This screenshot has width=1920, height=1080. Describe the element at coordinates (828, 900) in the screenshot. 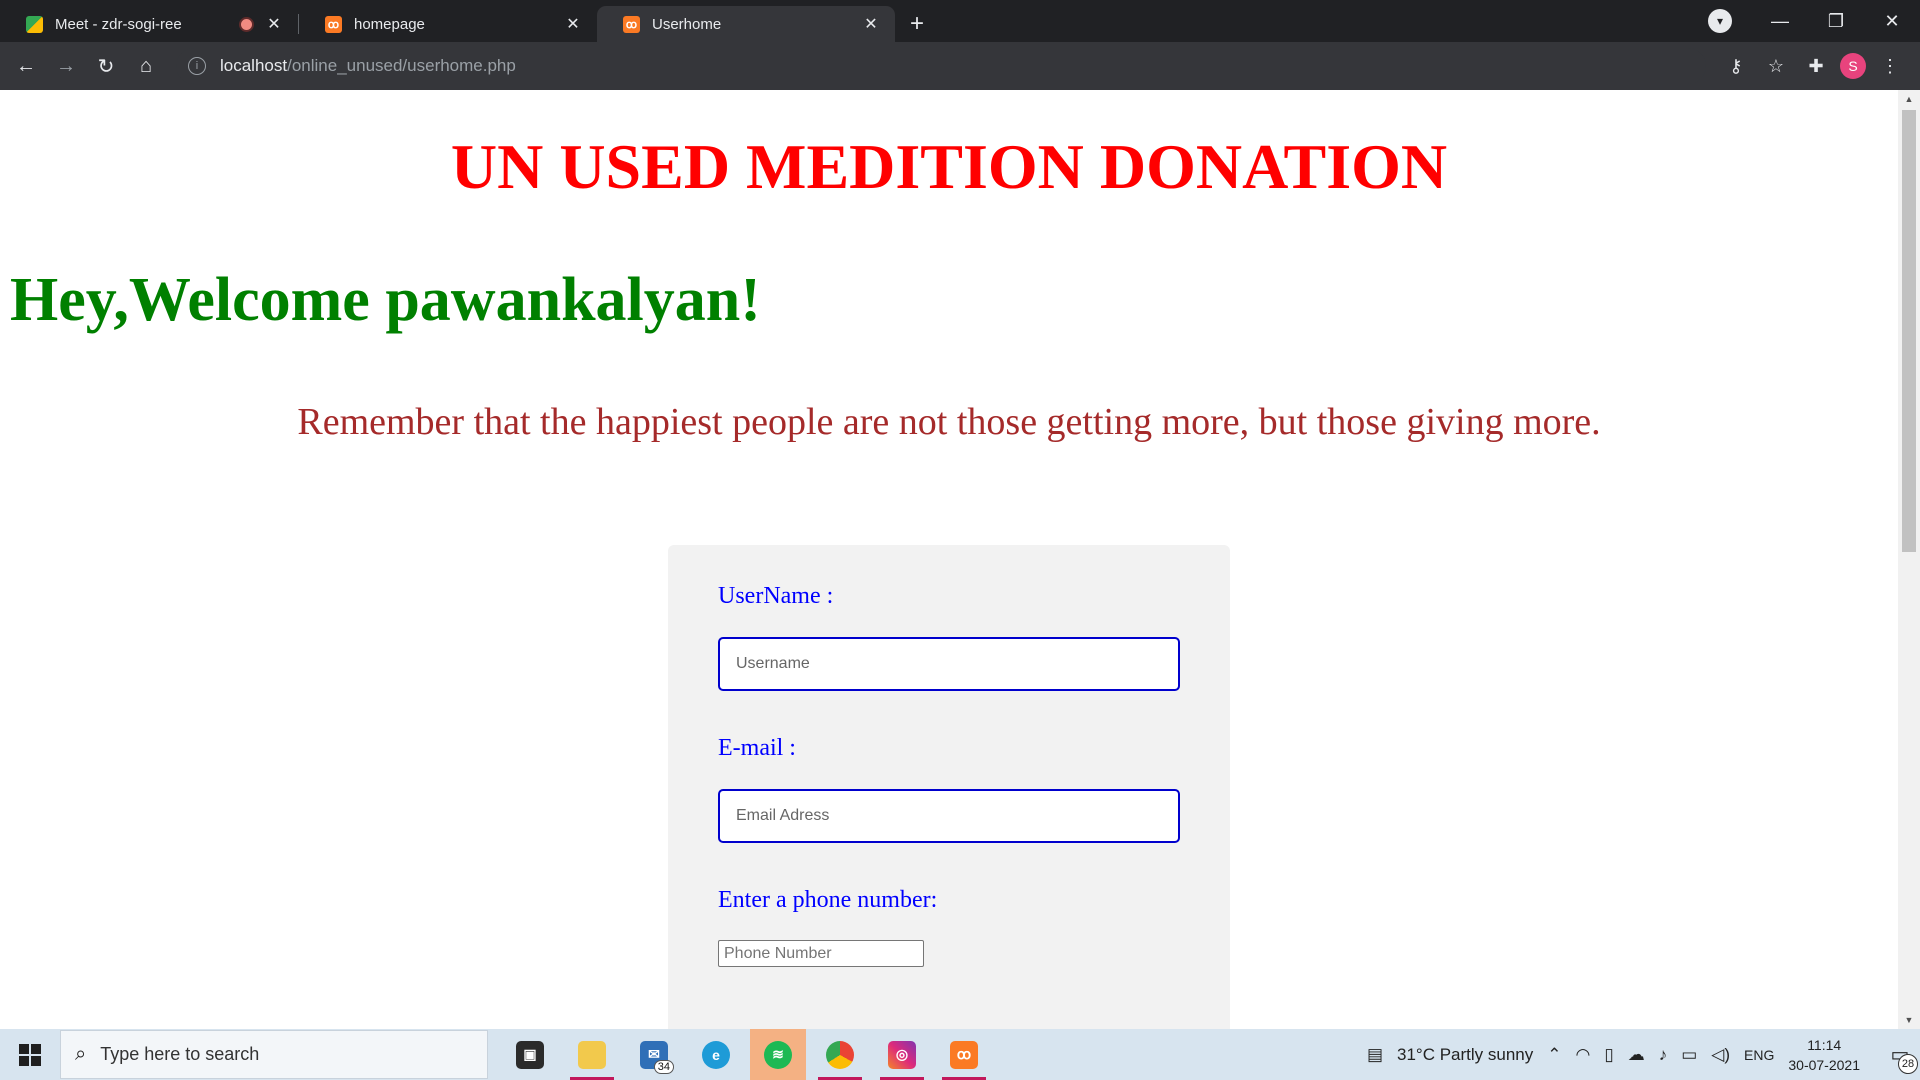

I see `phone-label: Enter a phone number:` at that location.